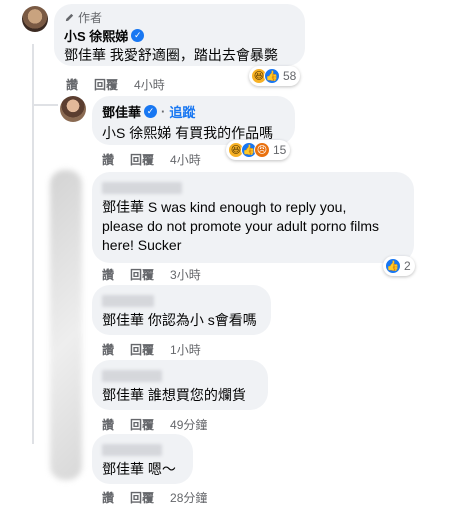 This screenshot has height=507, width=458. Describe the element at coordinates (290, 76) in the screenshot. I see `reaction-count: 58` at that location.